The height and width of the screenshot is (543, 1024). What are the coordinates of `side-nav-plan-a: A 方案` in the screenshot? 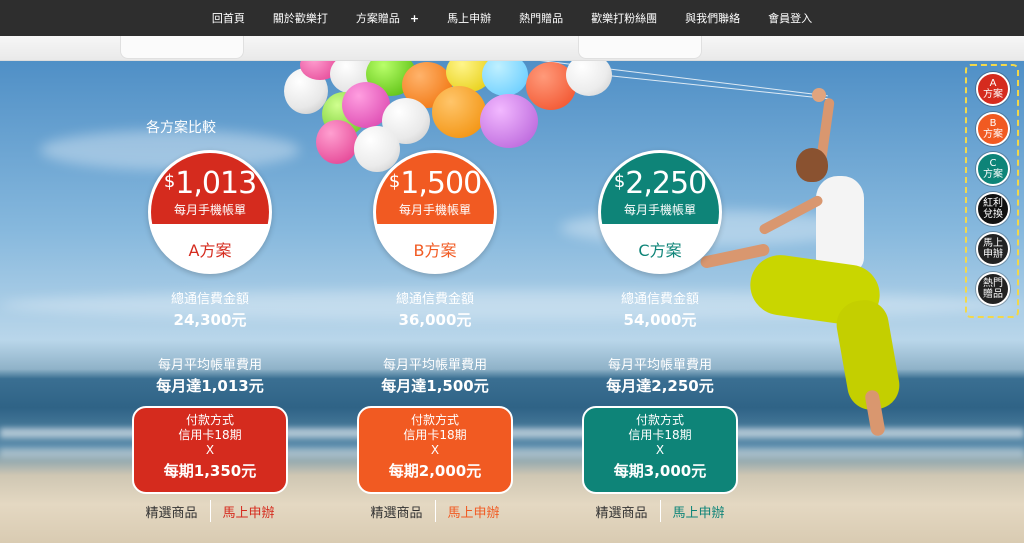 It's located at (993, 89).